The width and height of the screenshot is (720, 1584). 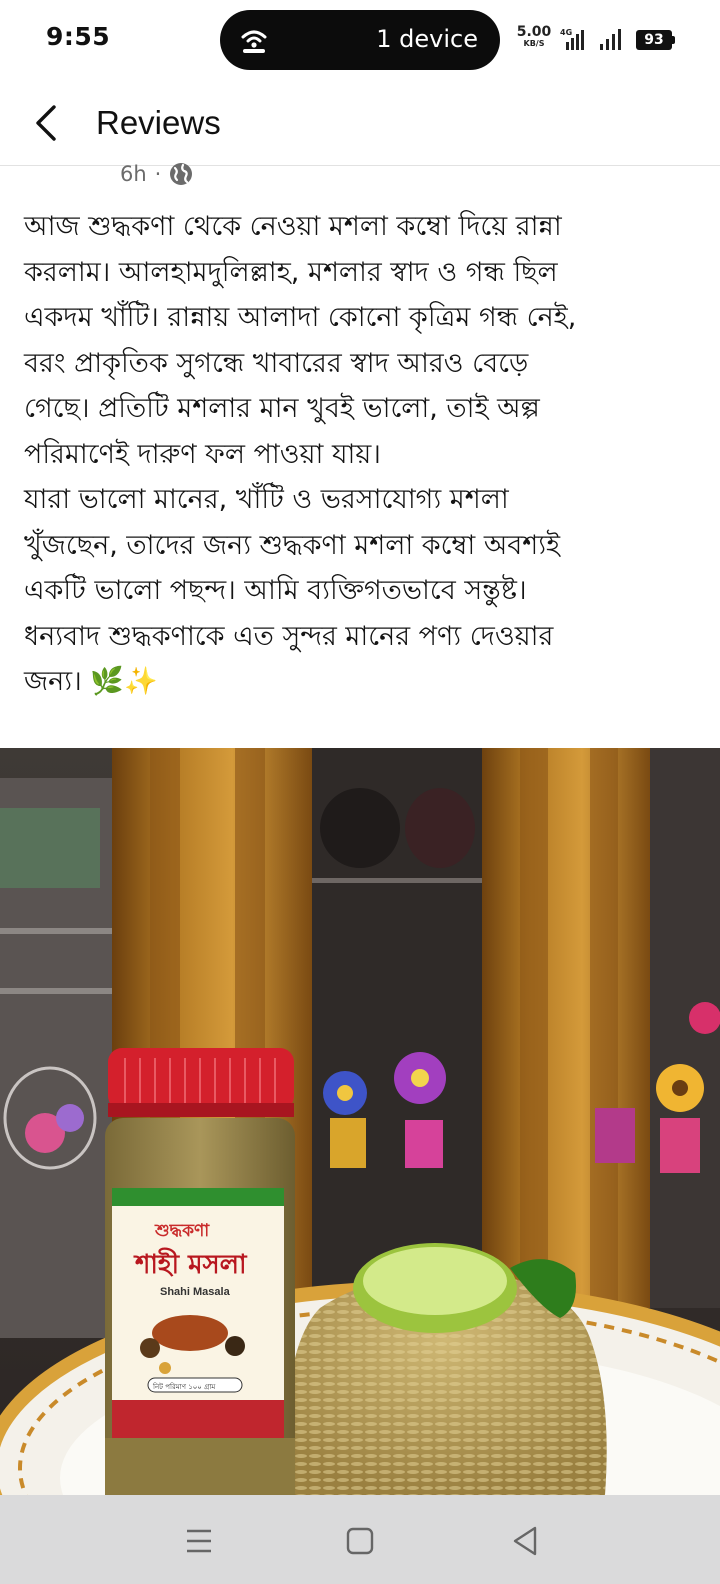 I want to click on jar-brand: শুদ্ধকণা, so click(x=182, y=1231).